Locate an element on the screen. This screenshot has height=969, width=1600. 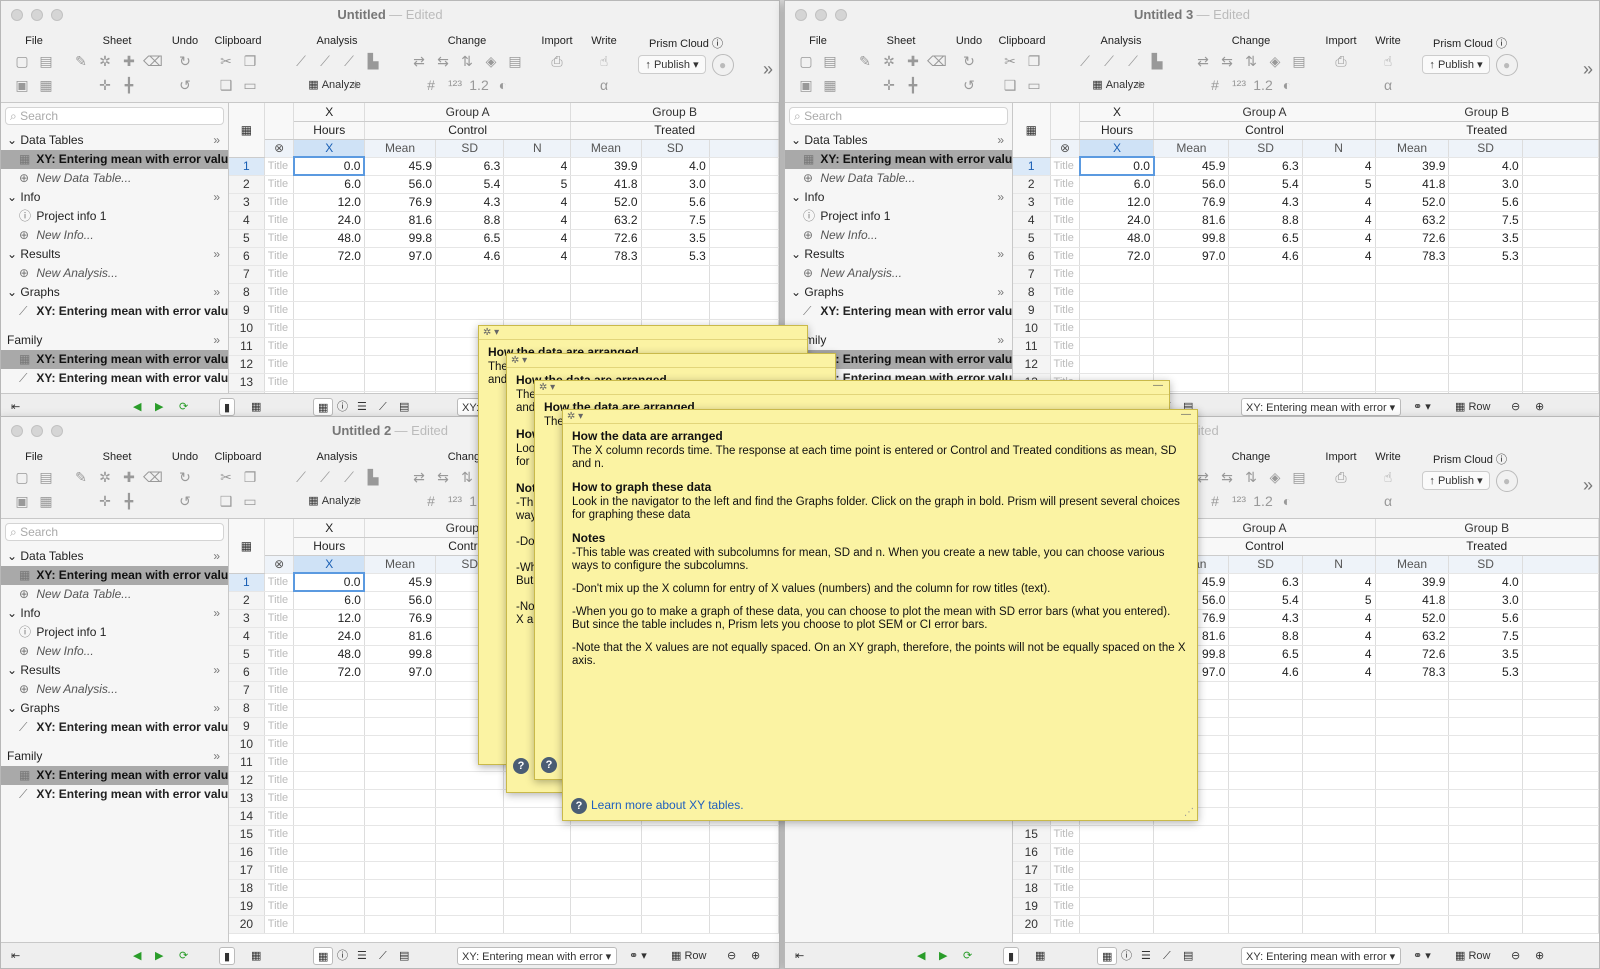
paste-icon: ❑ is located at coordinates (1010, 85).